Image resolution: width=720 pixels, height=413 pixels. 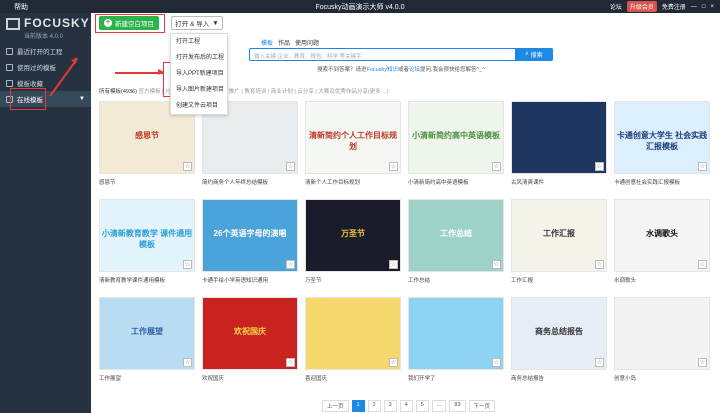 I want to click on template-card: 万圣节 ☆ 万圣节, so click(x=353, y=241).